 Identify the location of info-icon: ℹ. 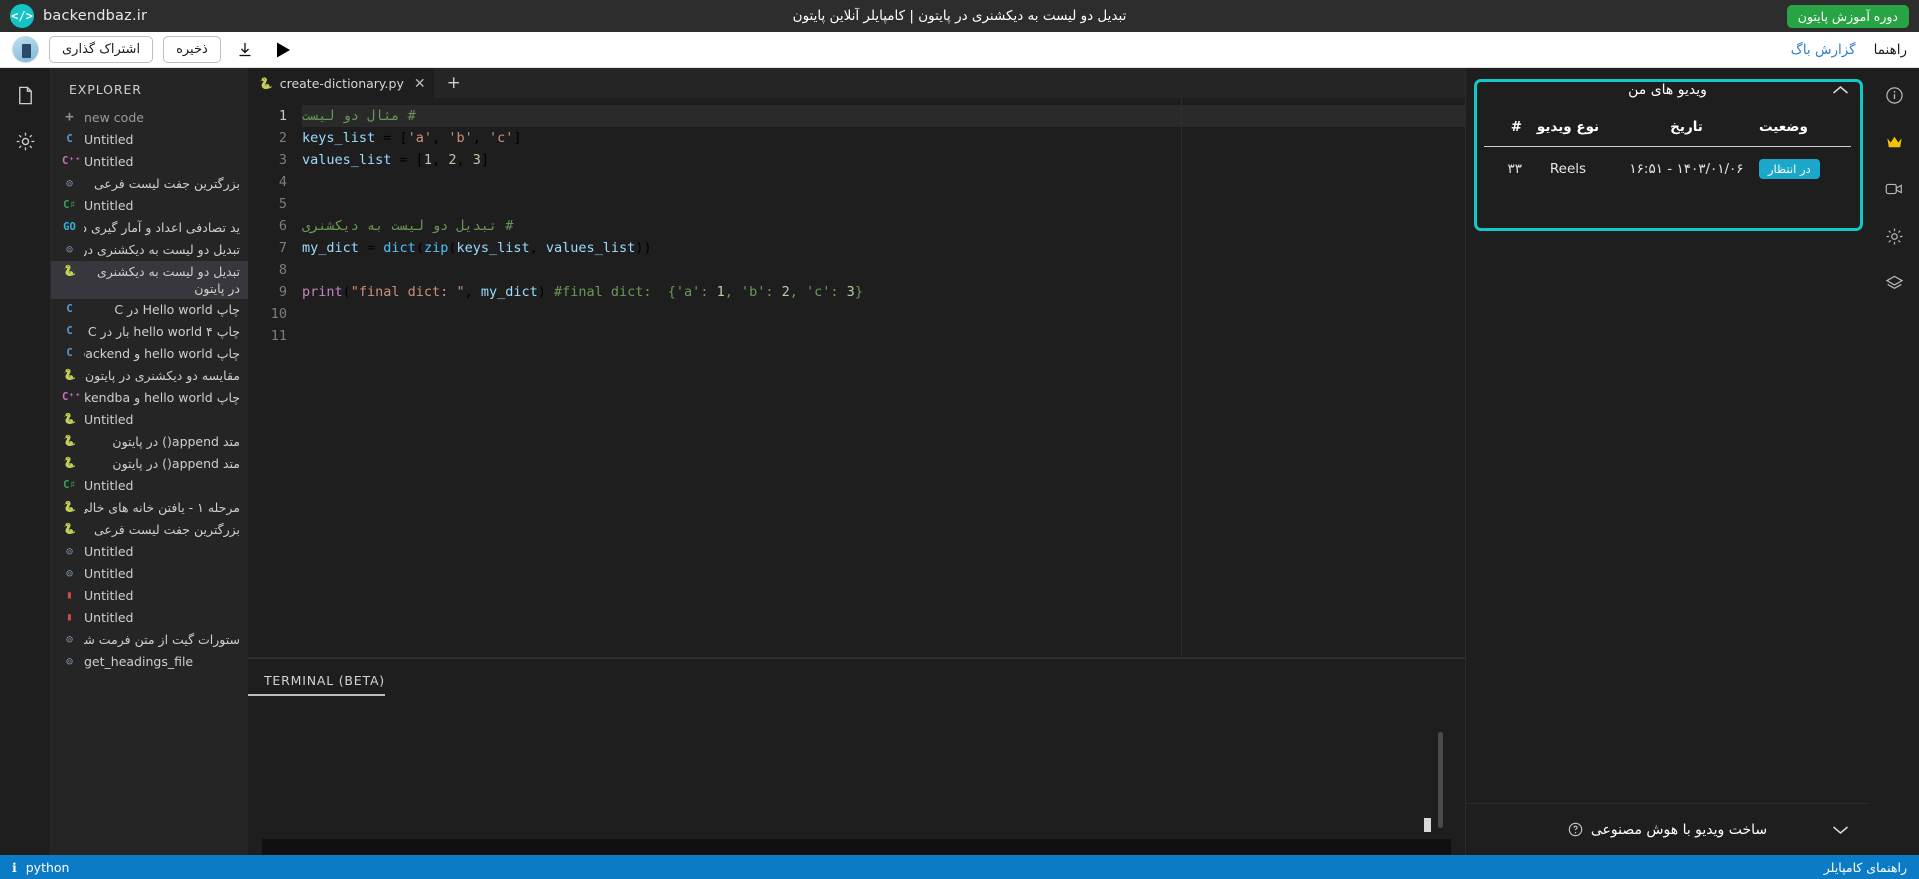
(14, 867).